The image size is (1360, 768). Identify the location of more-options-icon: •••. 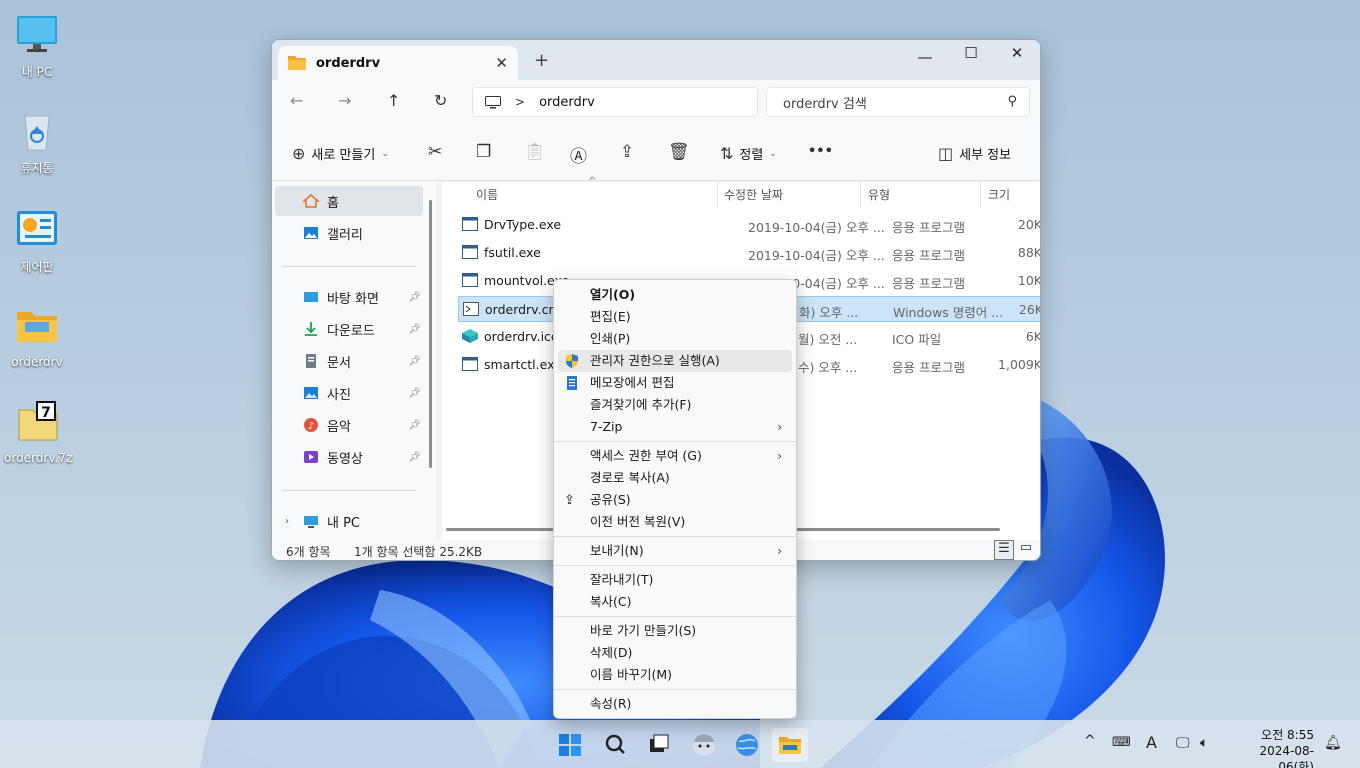
(820, 151).